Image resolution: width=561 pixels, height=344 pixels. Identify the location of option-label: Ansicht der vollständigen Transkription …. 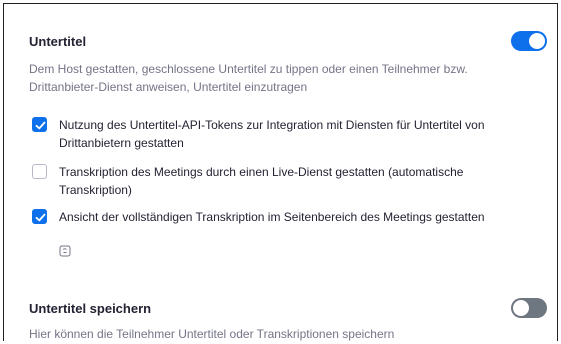
(272, 217).